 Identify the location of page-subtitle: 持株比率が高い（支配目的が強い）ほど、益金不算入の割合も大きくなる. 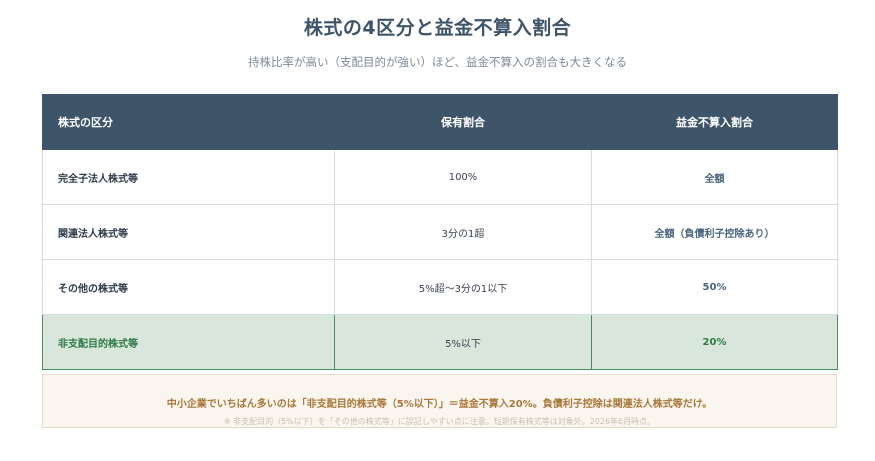
(437, 62).